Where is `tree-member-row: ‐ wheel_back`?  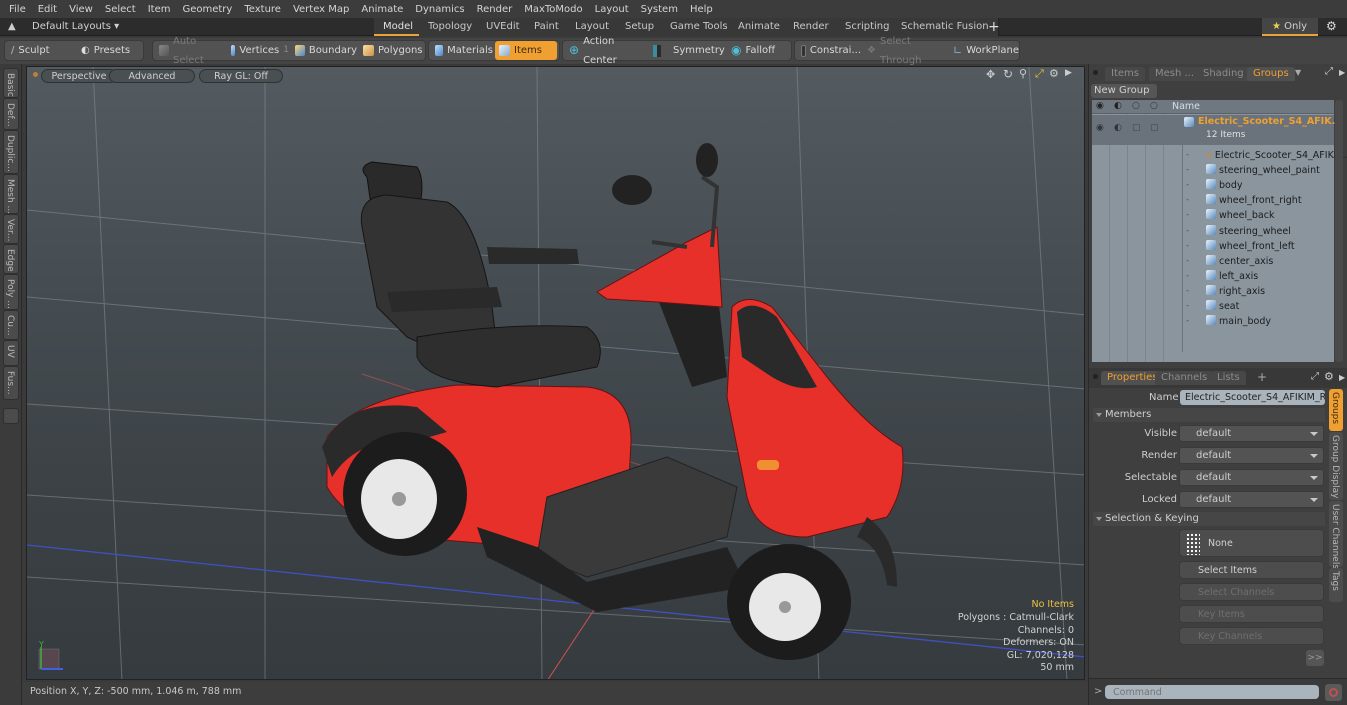 tree-member-row: ‐ wheel_back is located at coordinates (1213, 215).